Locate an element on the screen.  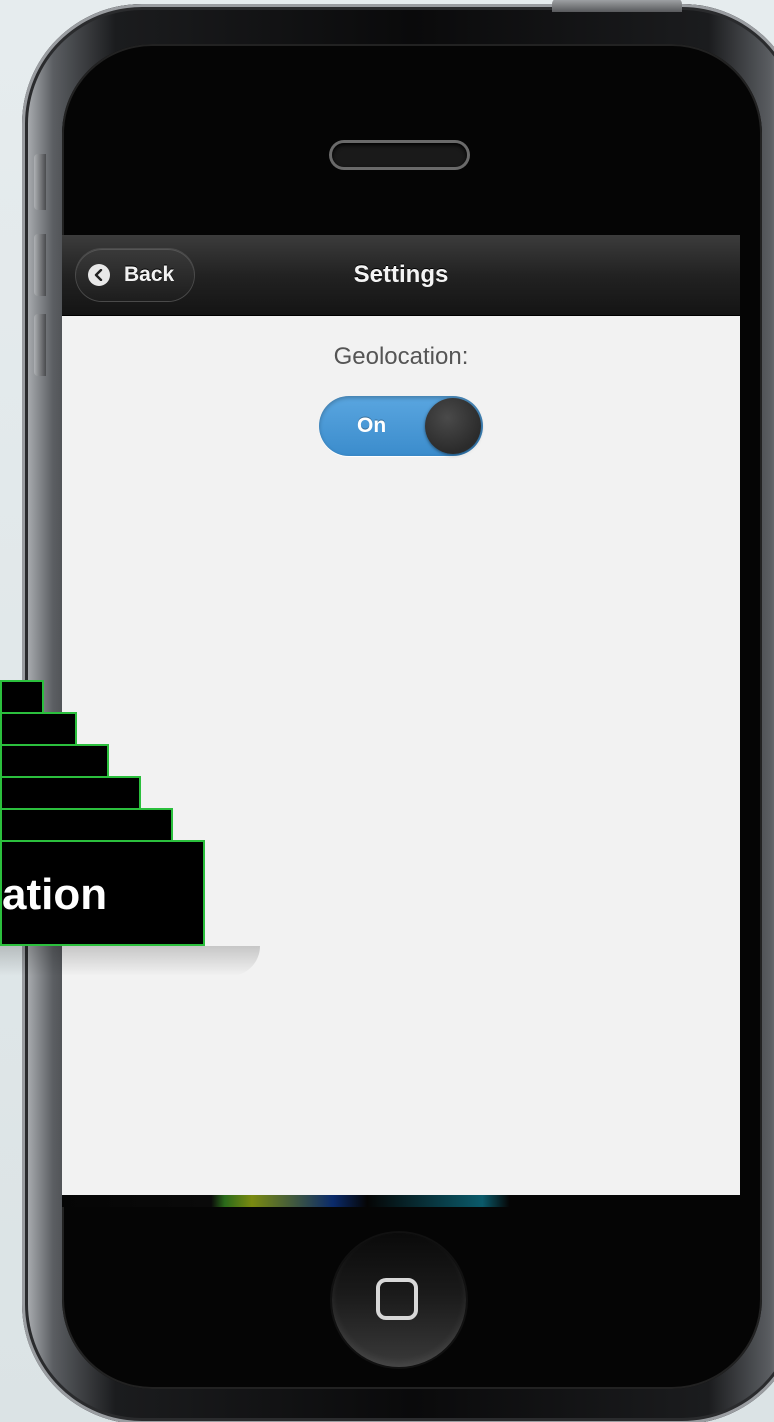
overlay-shadow is located at coordinates (130, 961).